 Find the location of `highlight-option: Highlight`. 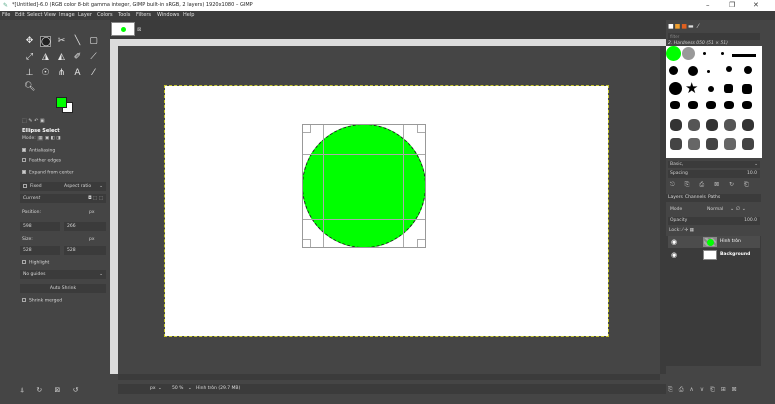

highlight-option: Highlight is located at coordinates (35, 263).